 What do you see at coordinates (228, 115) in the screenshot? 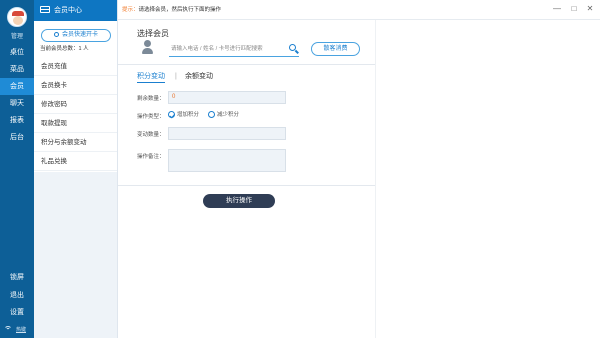
I see `radio-reduce-label: 减少积分` at bounding box center [228, 115].